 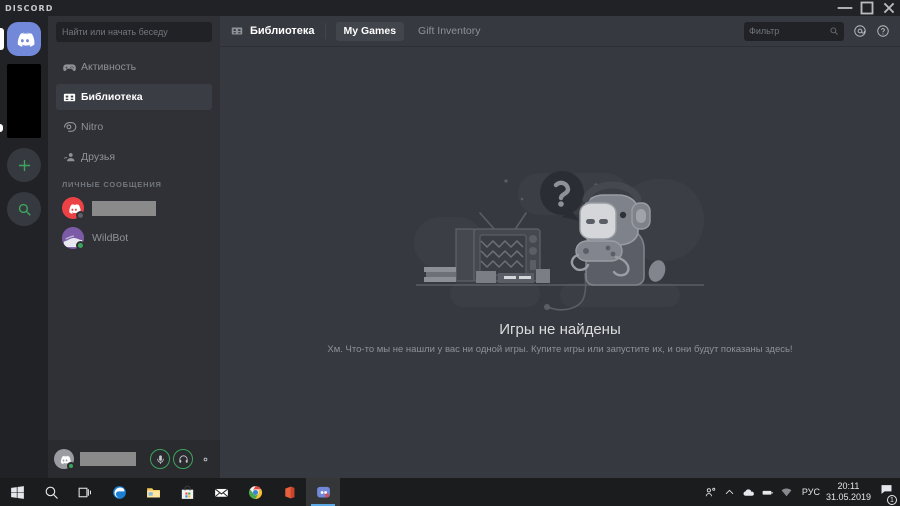 I want to click on file-explorer-button, so click(x=153, y=492).